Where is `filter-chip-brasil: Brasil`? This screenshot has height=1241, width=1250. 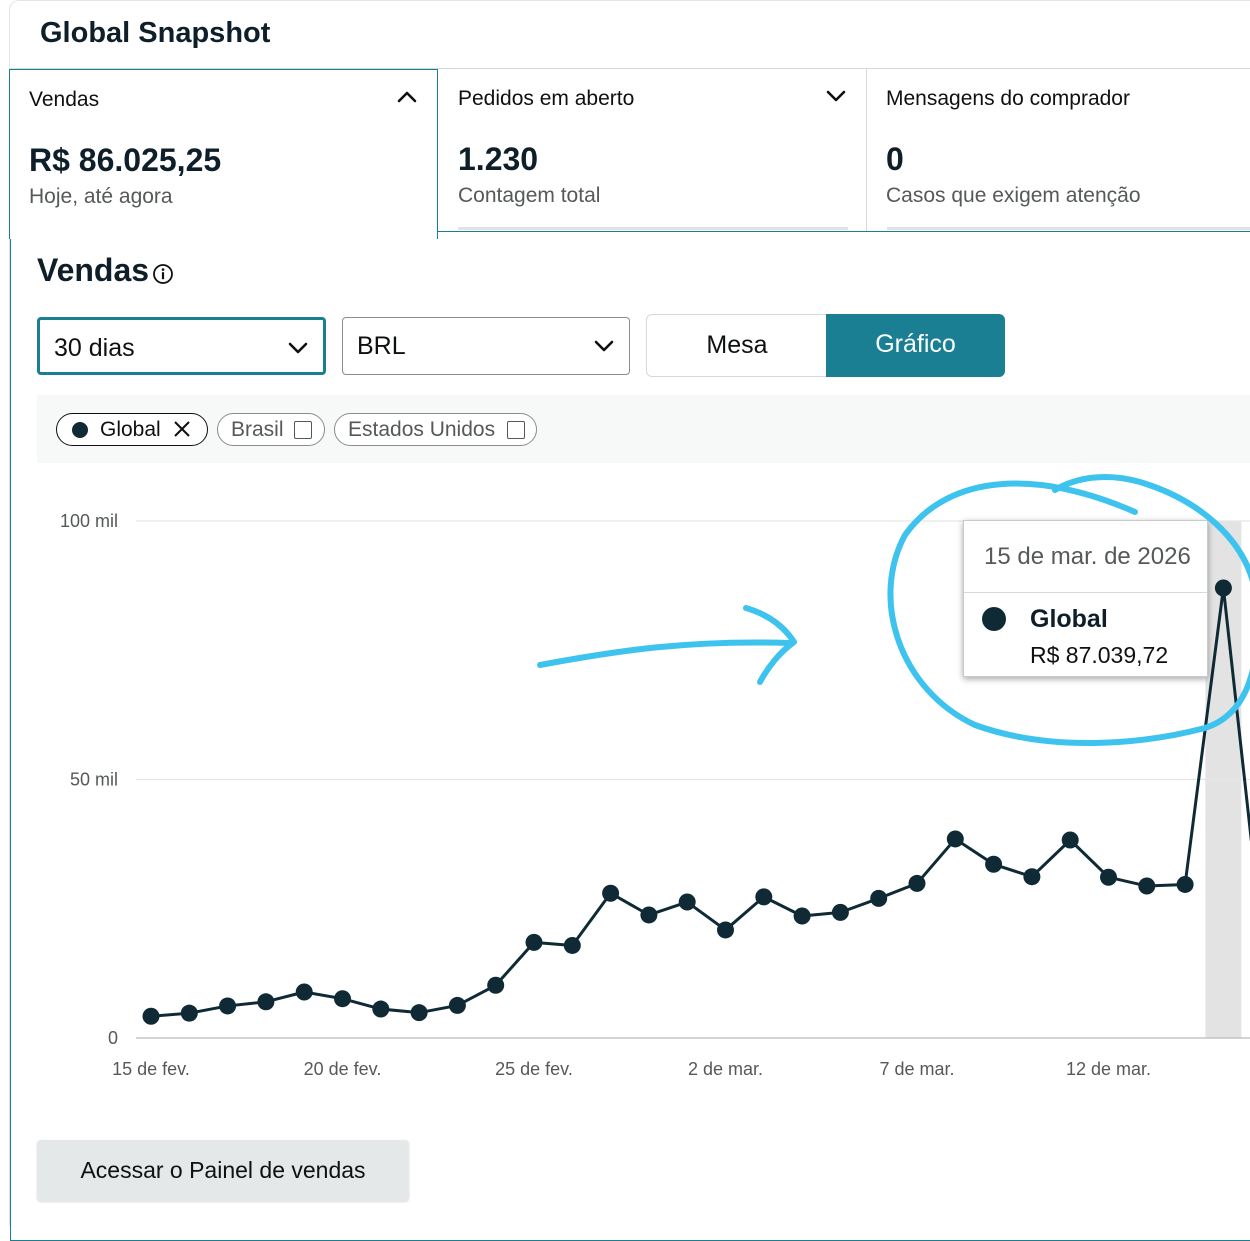
filter-chip-brasil: Brasil is located at coordinates (271, 429).